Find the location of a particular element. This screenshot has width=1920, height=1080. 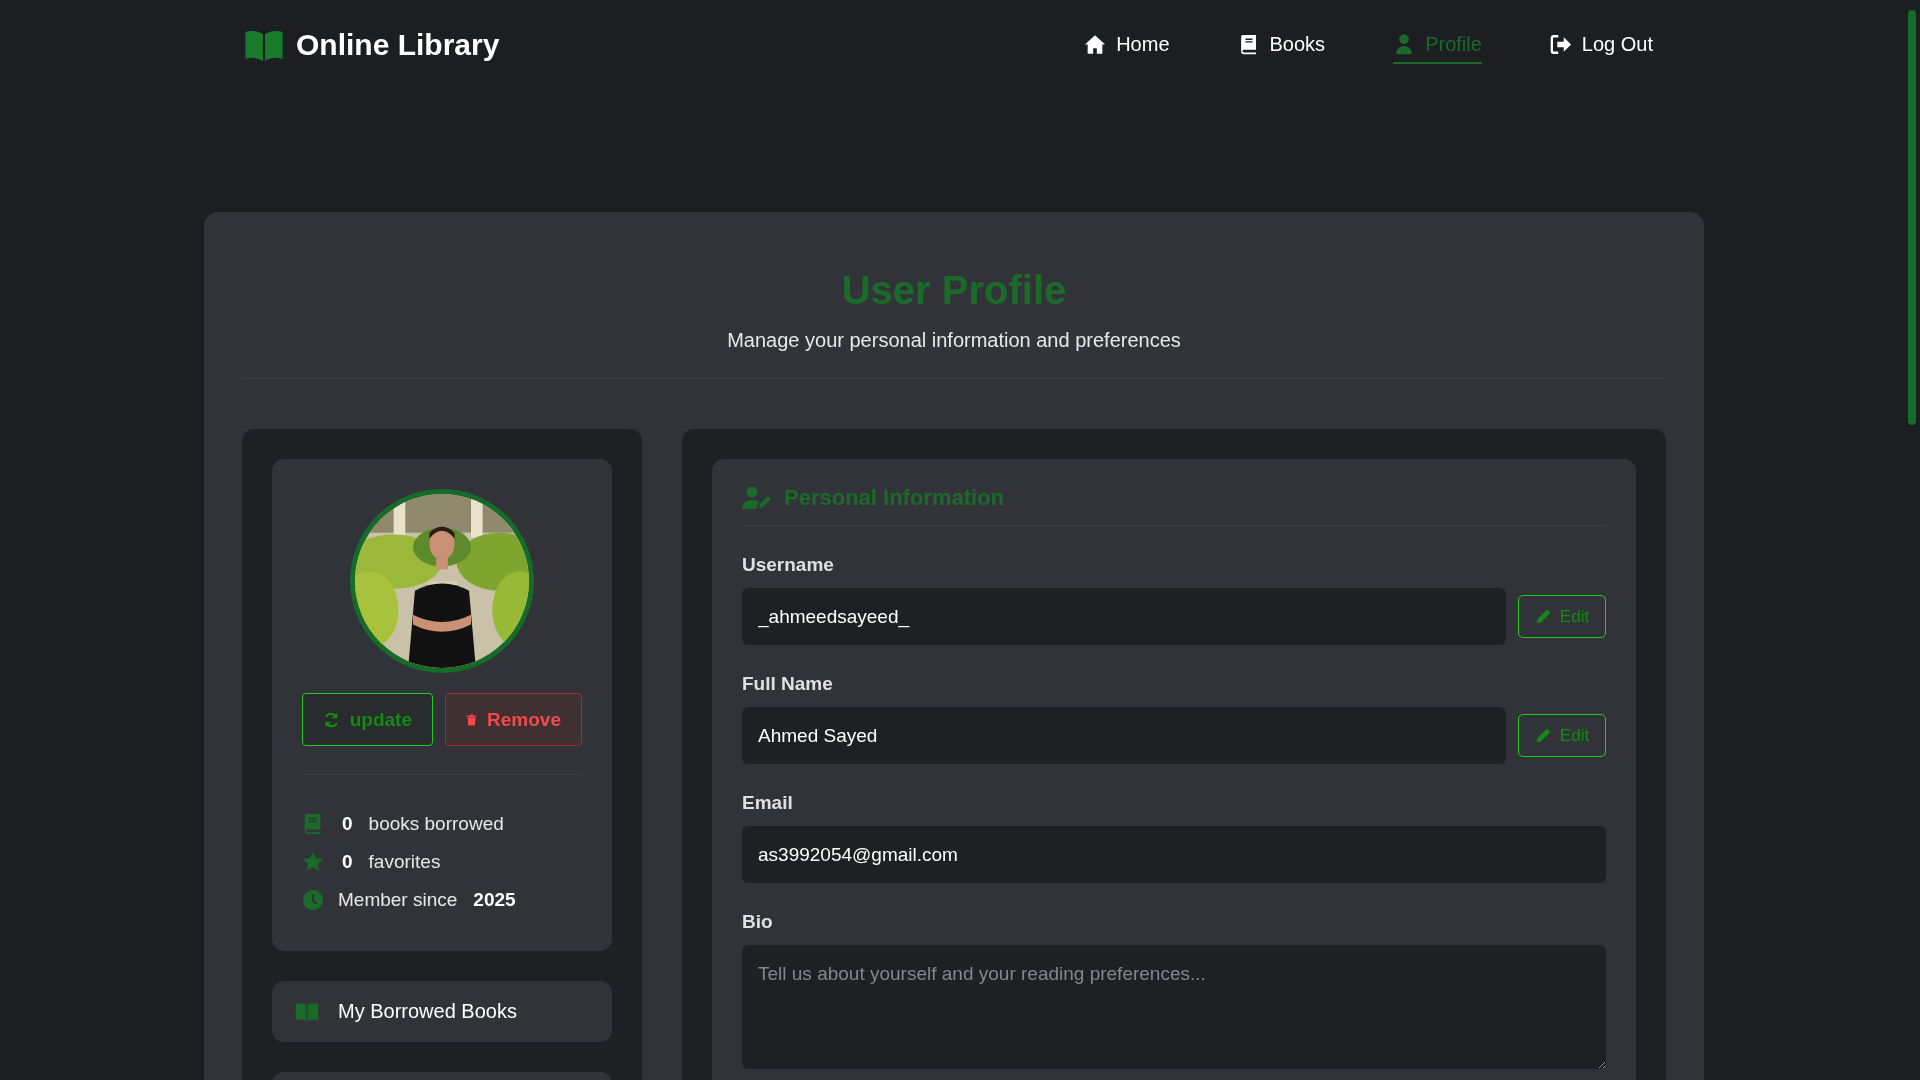

site-title: Online Library is located at coordinates (398, 45).